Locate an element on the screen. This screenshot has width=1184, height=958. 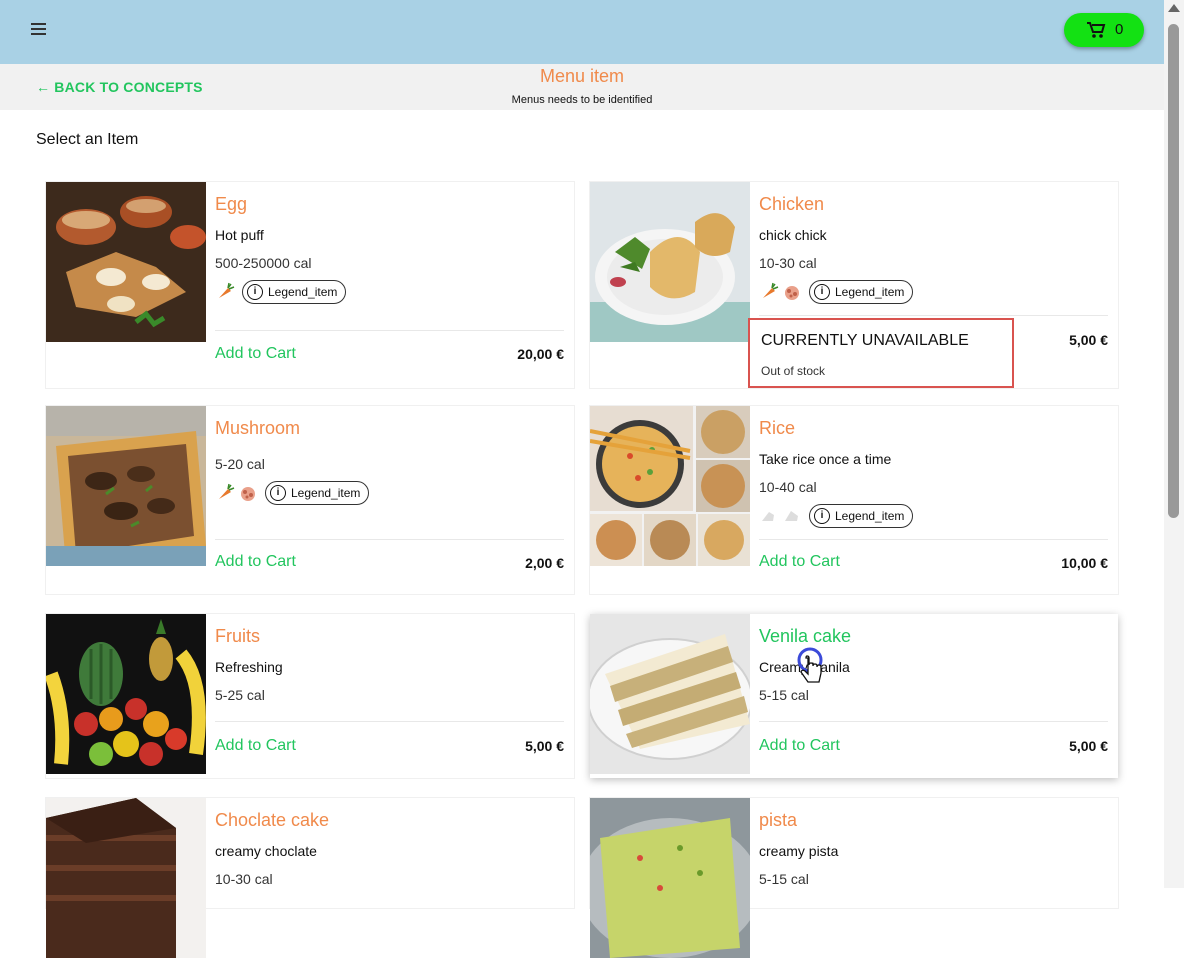
egg-image is located at coordinates (126, 262).